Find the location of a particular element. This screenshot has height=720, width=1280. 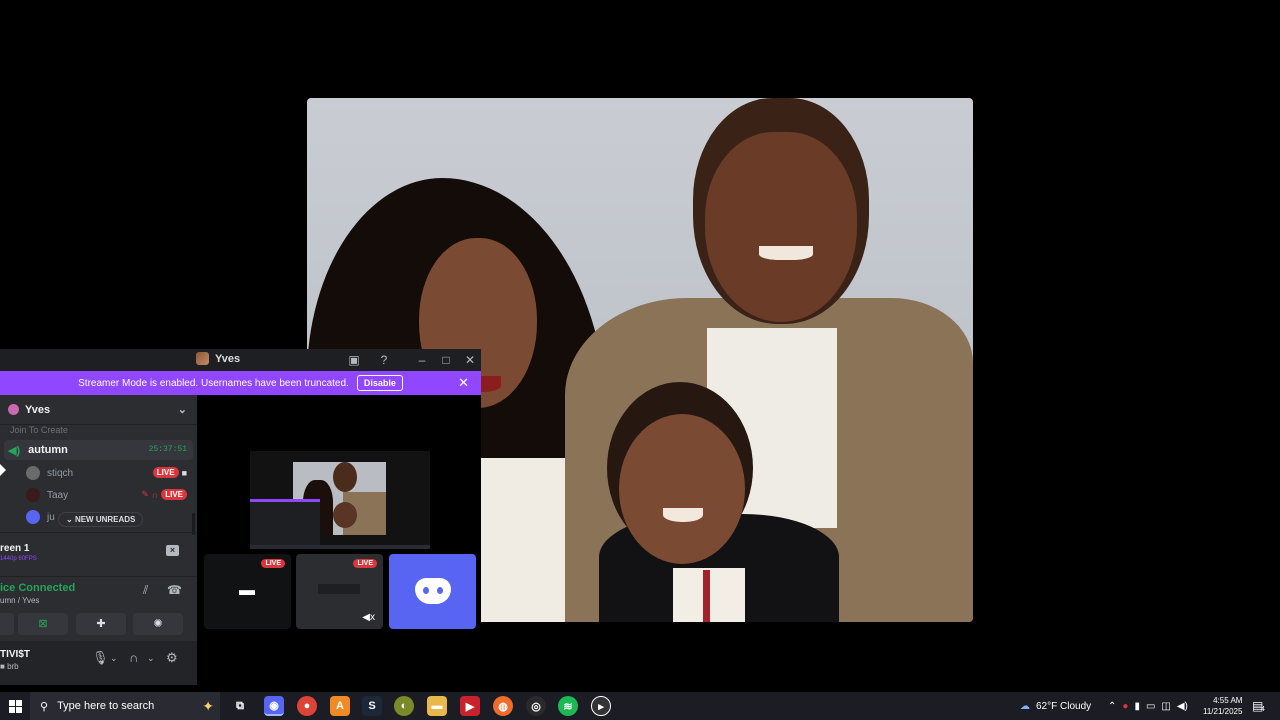

screen-share-title: reen 1 is located at coordinates (15, 548).